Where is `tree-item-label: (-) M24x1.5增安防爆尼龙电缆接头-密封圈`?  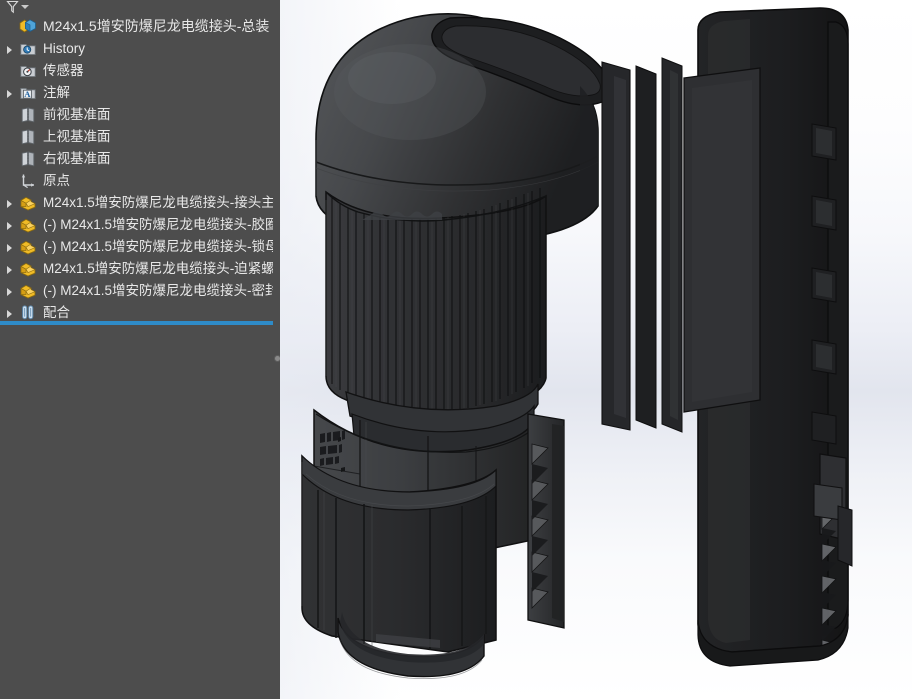
tree-item-label: (-) M24x1.5增安防爆尼龙电缆接头-密封圈 is located at coordinates (158, 290).